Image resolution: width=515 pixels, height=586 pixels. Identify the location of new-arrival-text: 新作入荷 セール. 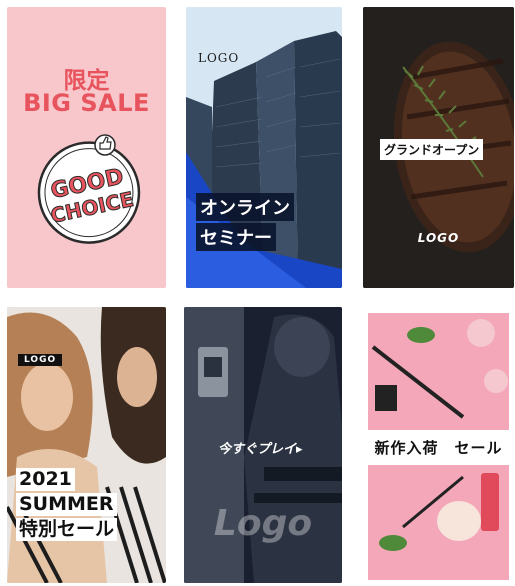
(438, 448).